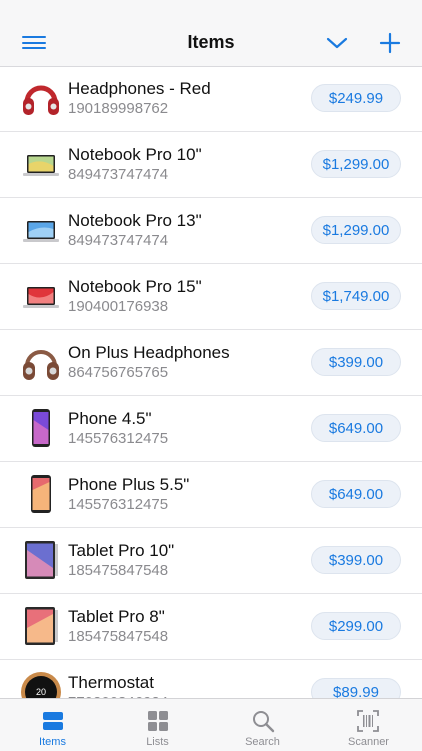  What do you see at coordinates (356, 626) in the screenshot?
I see `price-badge: $299.00` at bounding box center [356, 626].